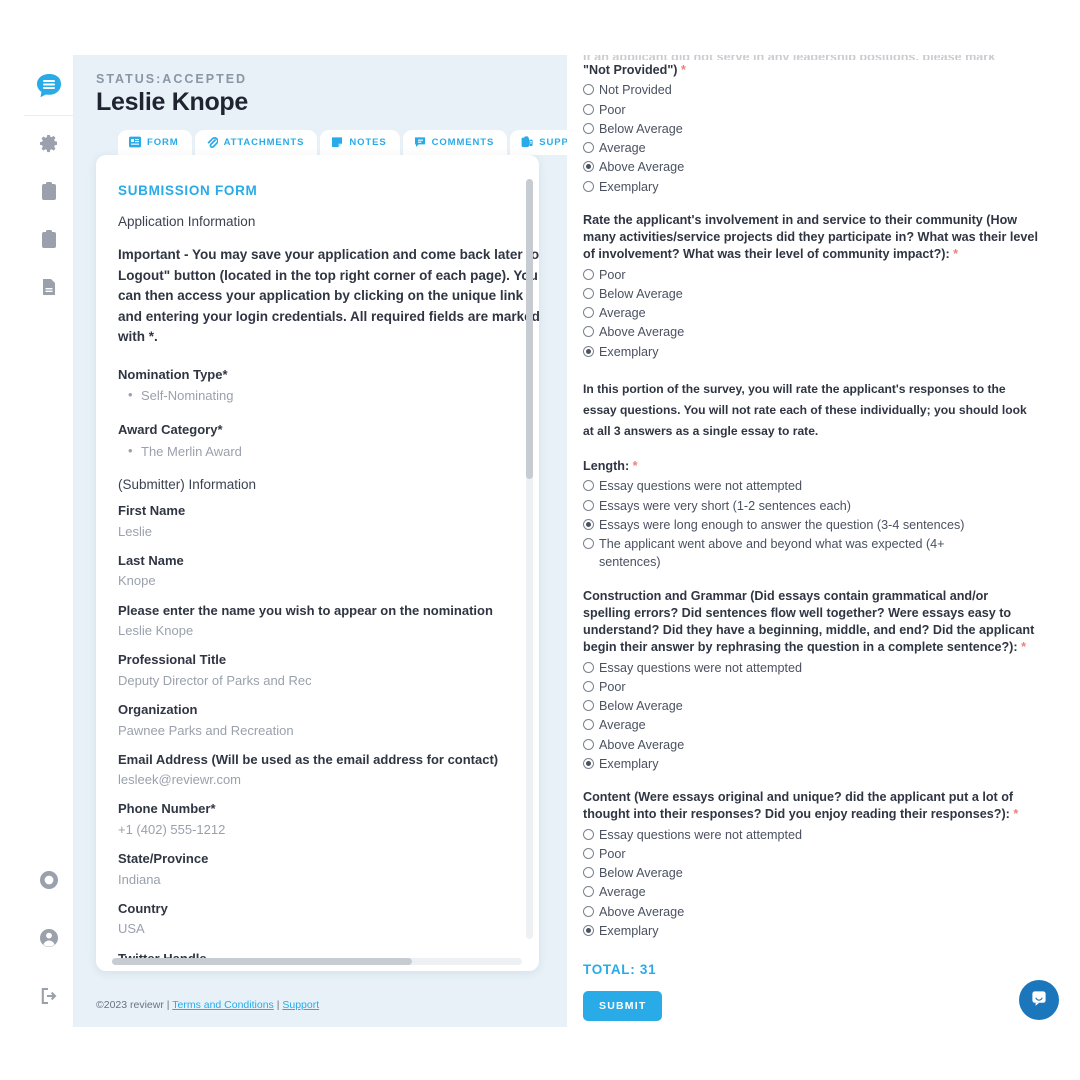 The width and height of the screenshot is (1080, 1080). What do you see at coordinates (151, 560) in the screenshot?
I see `field-label: Last Name` at bounding box center [151, 560].